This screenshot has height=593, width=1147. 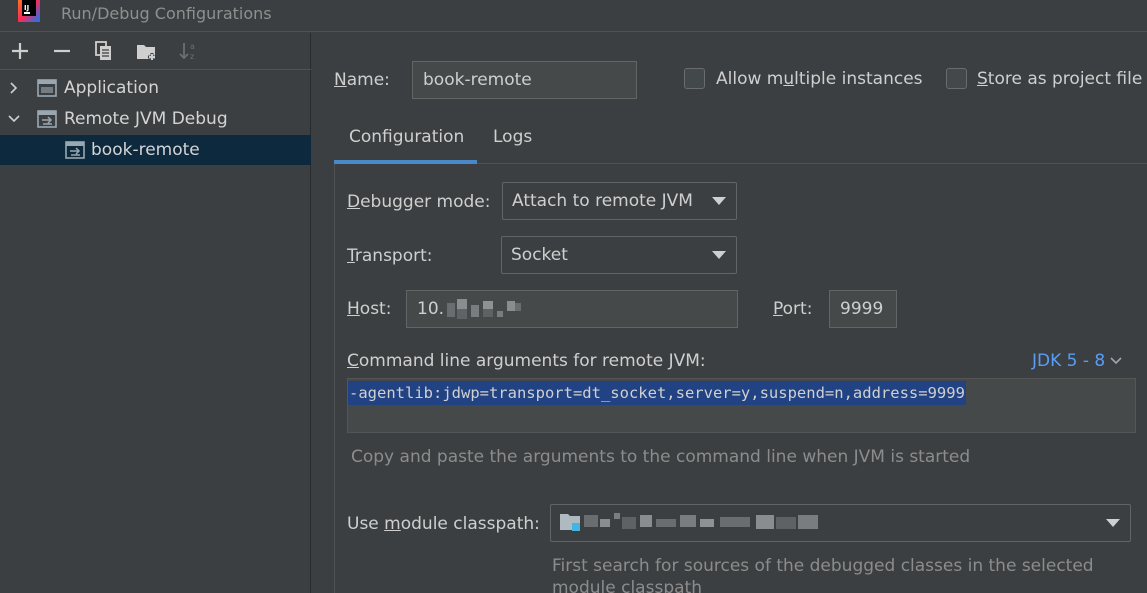 I want to click on tree-item-application: Application, so click(x=155, y=88).